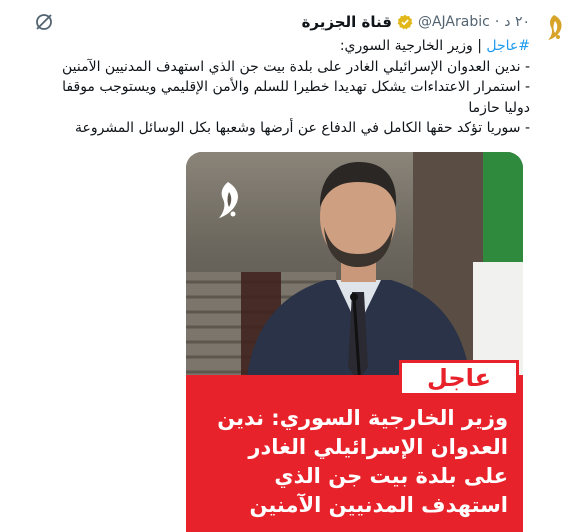  Describe the element at coordinates (416, 22) in the screenshot. I see `tweet-header: قناة الجزيرة @AJArabic · ٢٠ د` at that location.